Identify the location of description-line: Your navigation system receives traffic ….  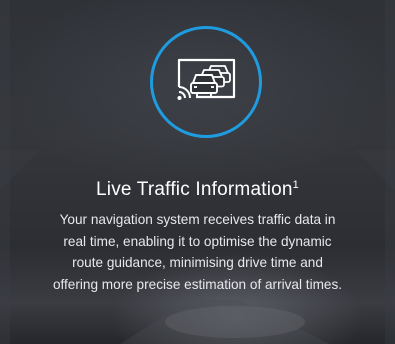
(197, 219).